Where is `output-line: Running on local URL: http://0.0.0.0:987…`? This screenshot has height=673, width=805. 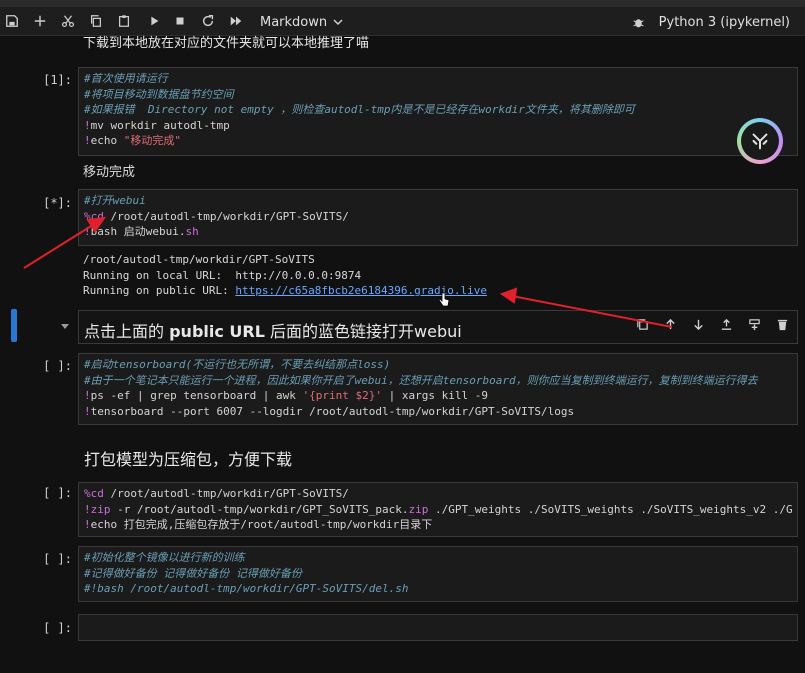 output-line: Running on local URL: http://0.0.0.0:987… is located at coordinates (222, 275).